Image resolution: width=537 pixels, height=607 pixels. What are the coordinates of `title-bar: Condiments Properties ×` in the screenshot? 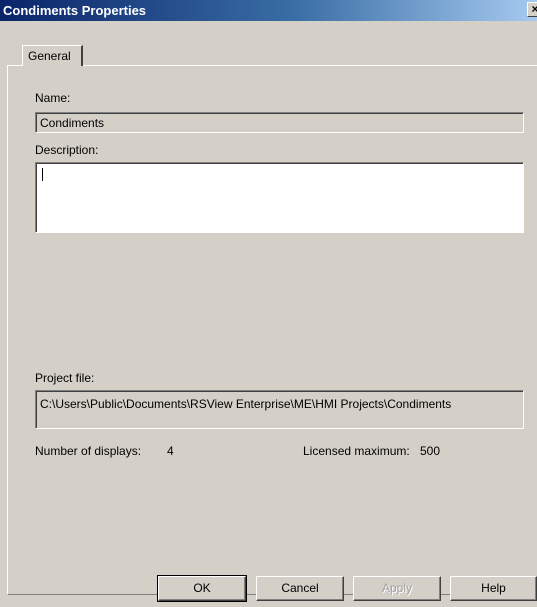 It's located at (268, 10).